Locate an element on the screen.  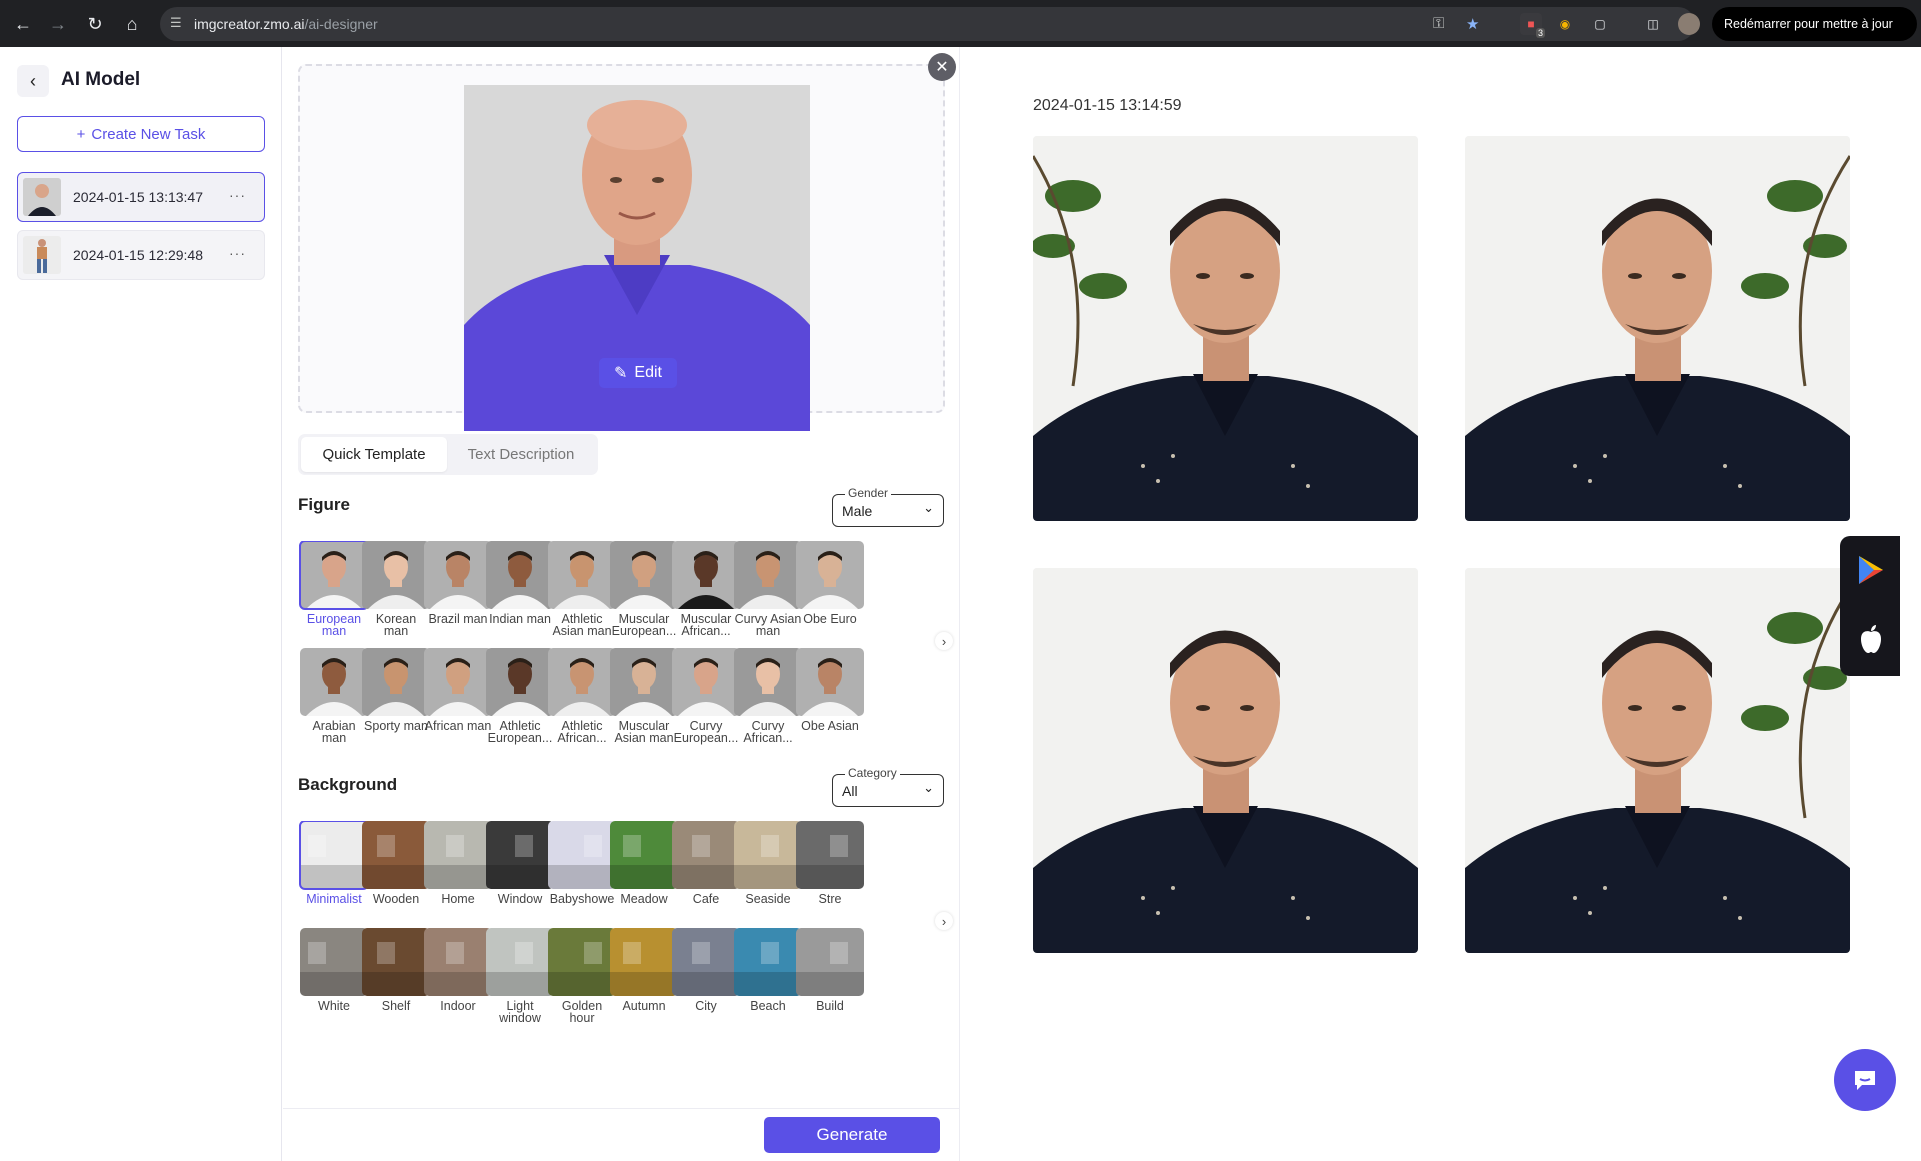
extension-fruit-icon: ◉ is located at coordinates (1565, 24).